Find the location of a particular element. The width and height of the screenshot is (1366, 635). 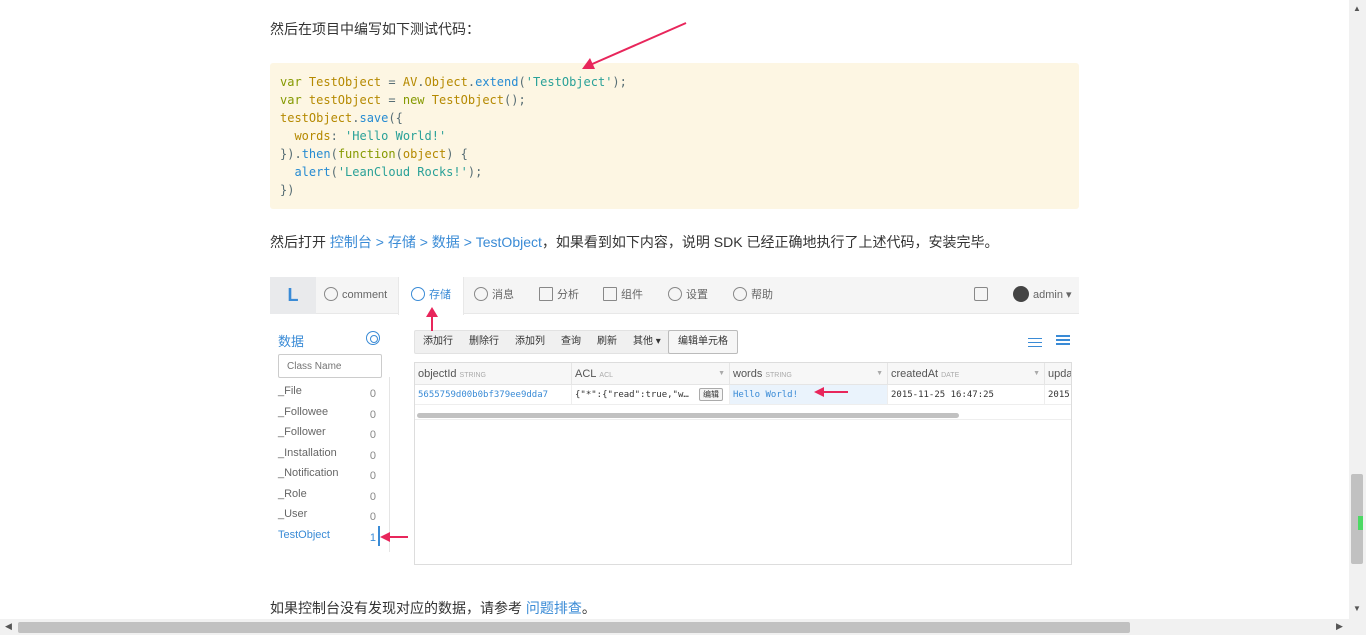

nav-components: 组件 is located at coordinates (623, 295).